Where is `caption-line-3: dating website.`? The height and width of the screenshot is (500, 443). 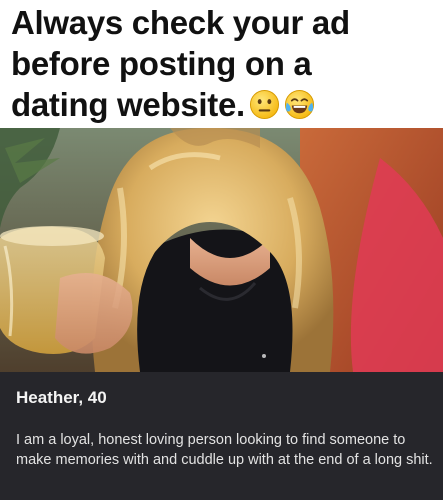 caption-line-3: dating website. is located at coordinates (223, 104).